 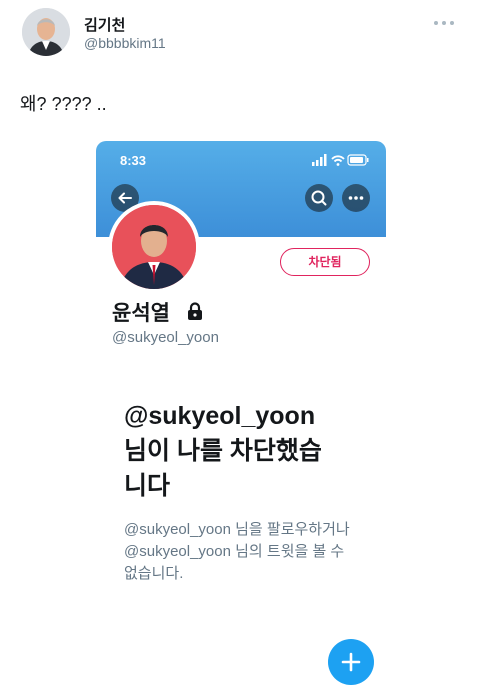 I want to click on profile-name: 윤석열, so click(x=141, y=313).